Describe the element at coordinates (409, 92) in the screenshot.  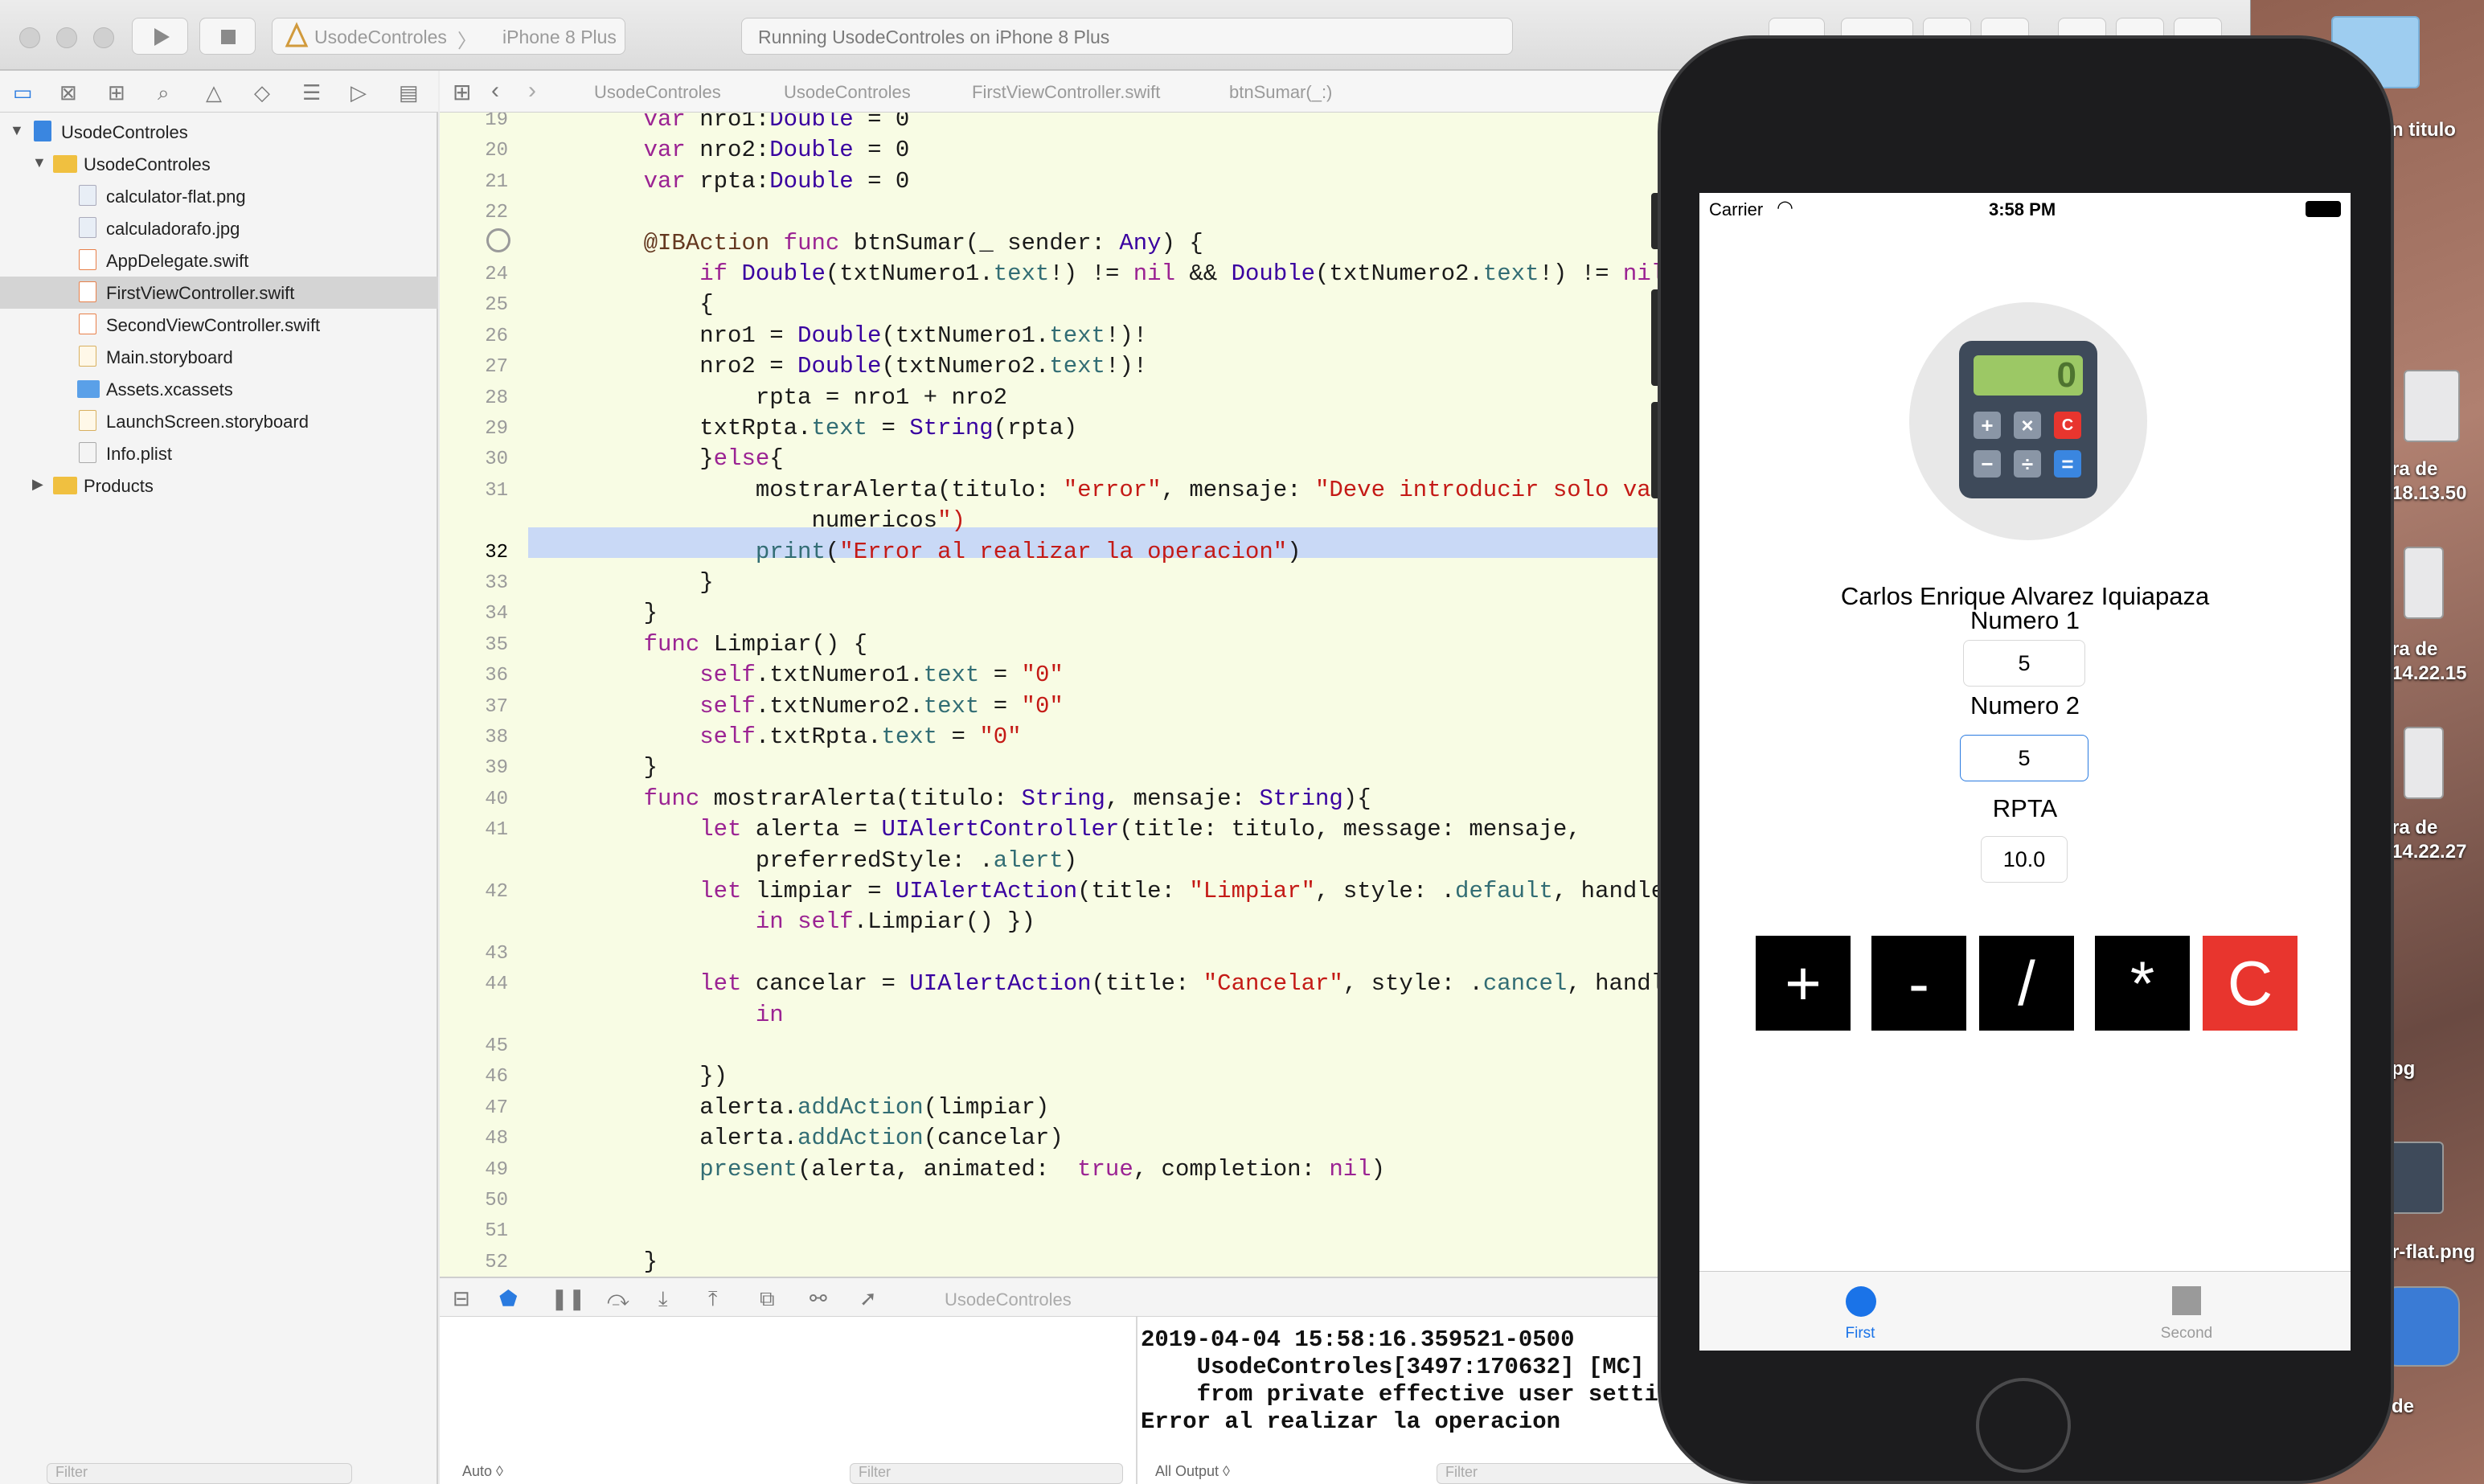
I see `report-icon: ▤` at that location.